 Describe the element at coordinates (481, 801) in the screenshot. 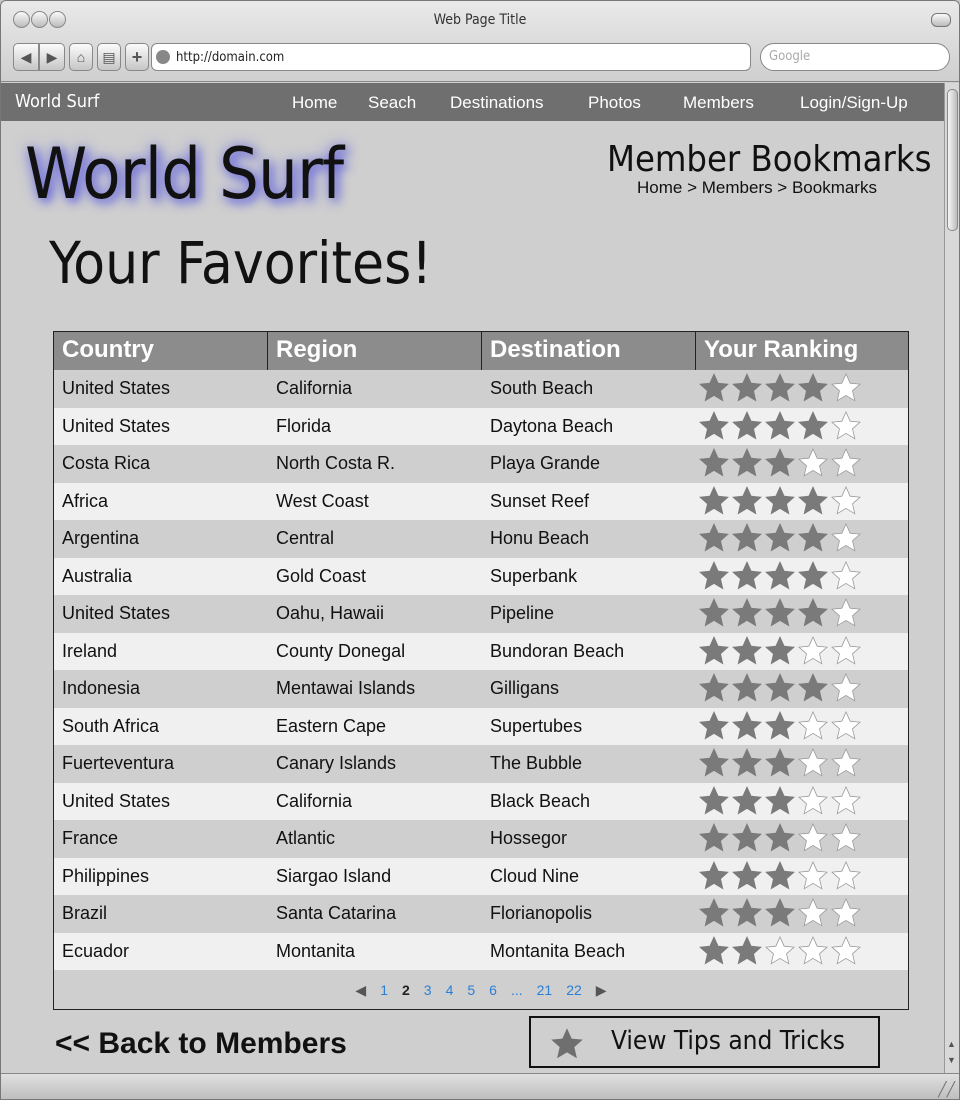

I see `table-row: United States California Black Beach` at that location.